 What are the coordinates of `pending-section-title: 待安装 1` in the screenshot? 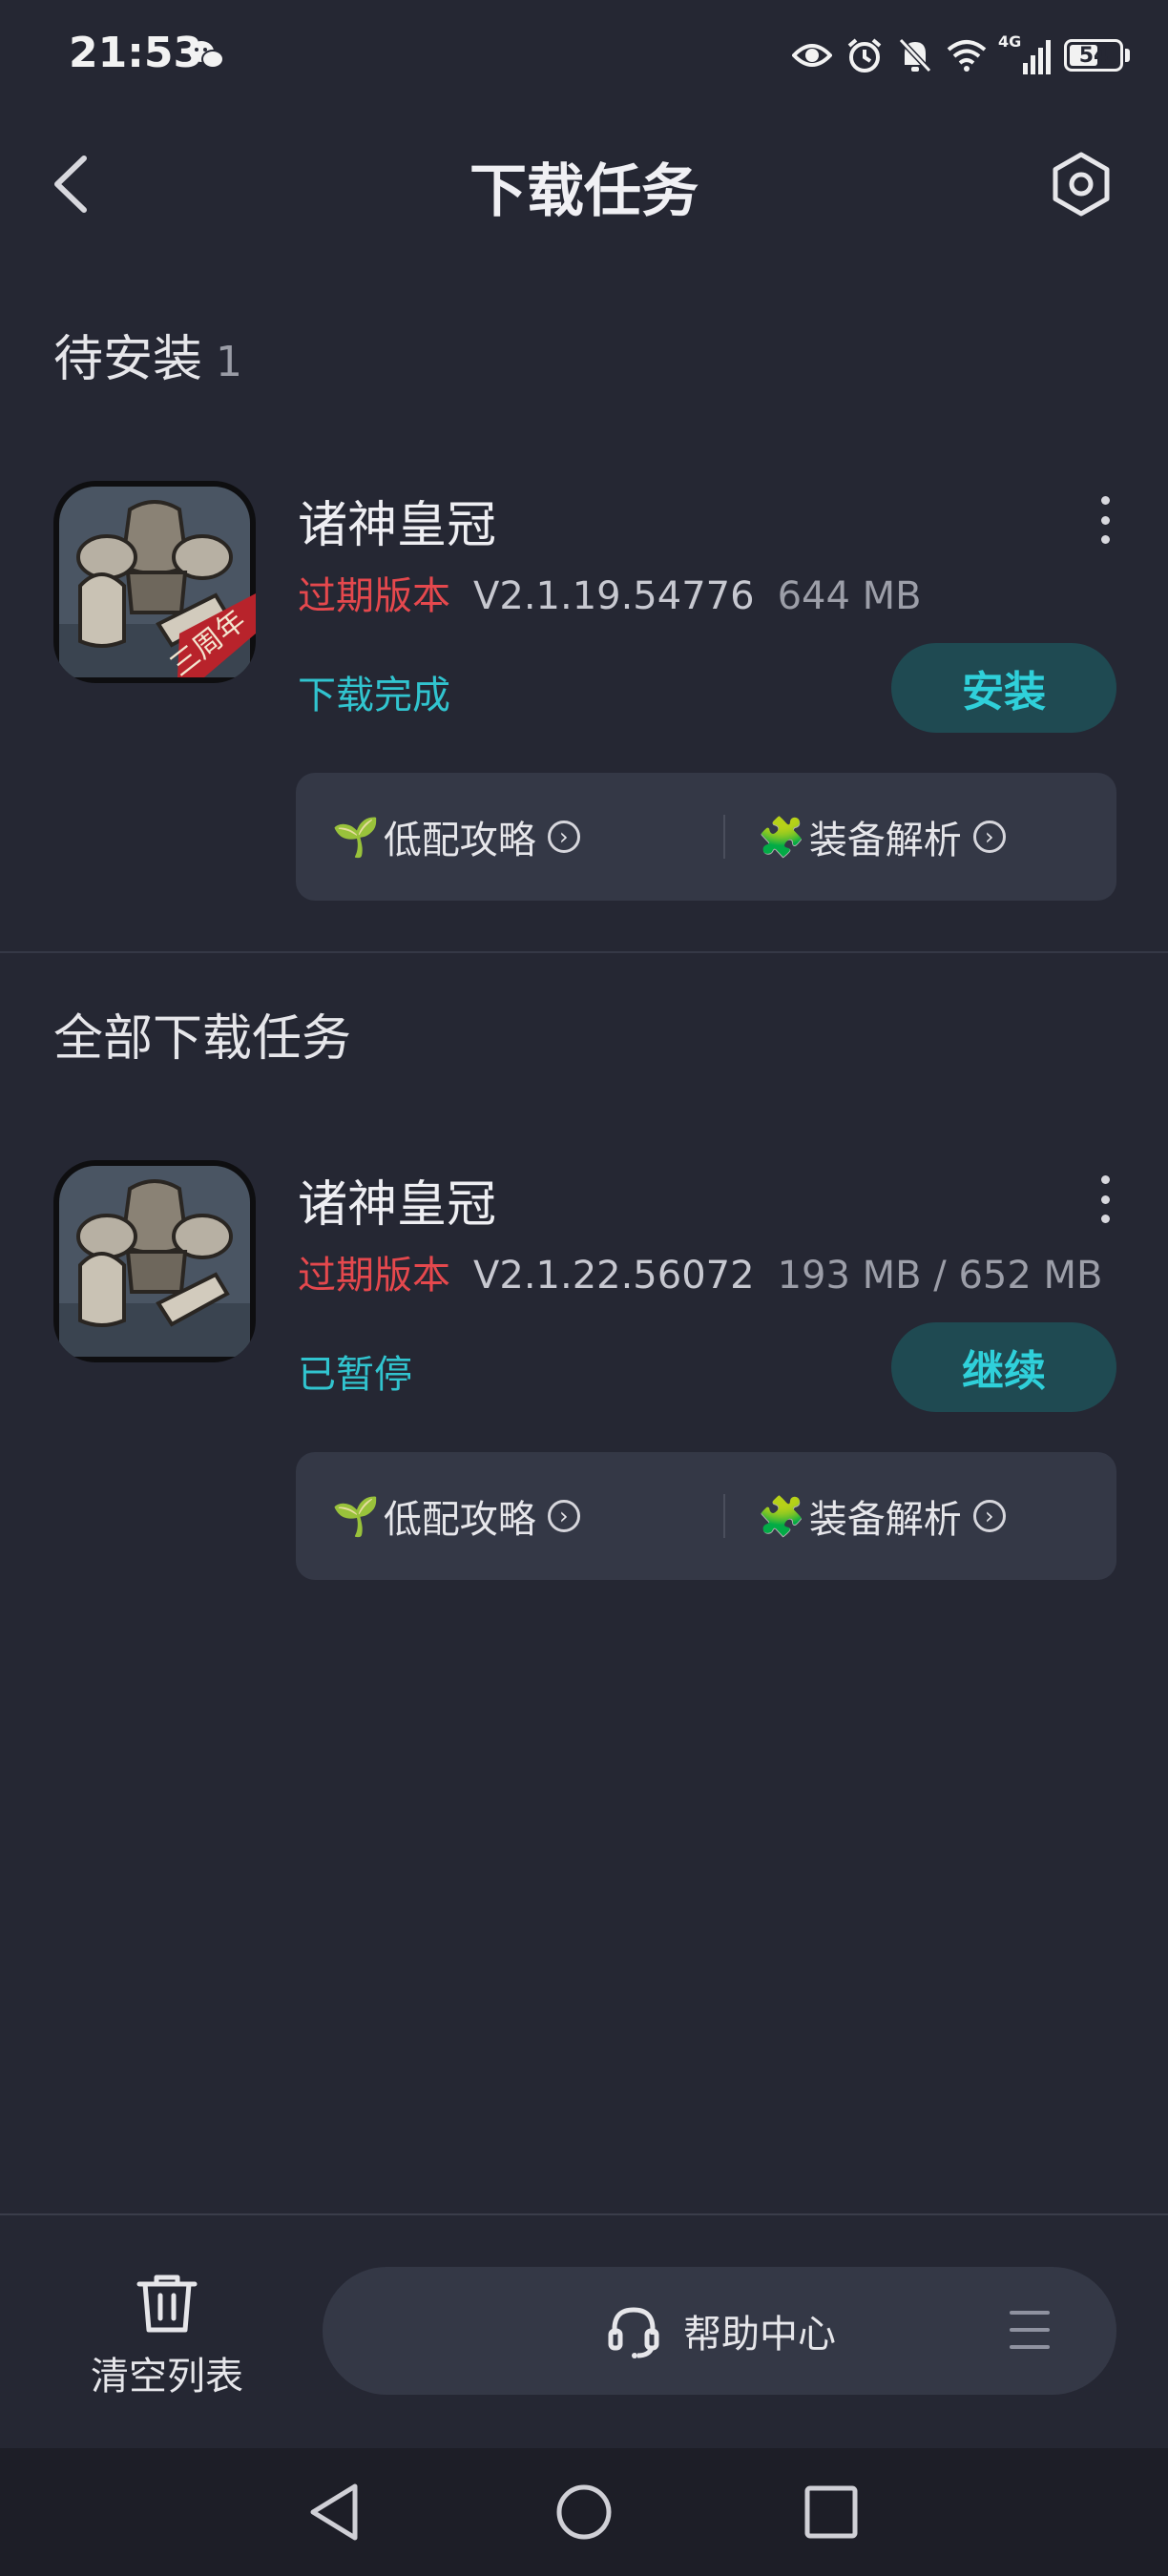 It's located at (147, 354).